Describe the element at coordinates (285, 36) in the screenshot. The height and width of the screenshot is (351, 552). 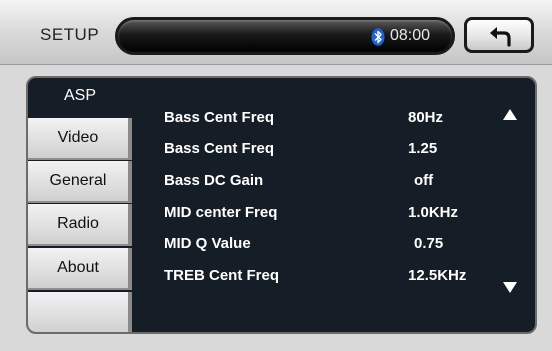
I see `status-bar: 08:00` at that location.